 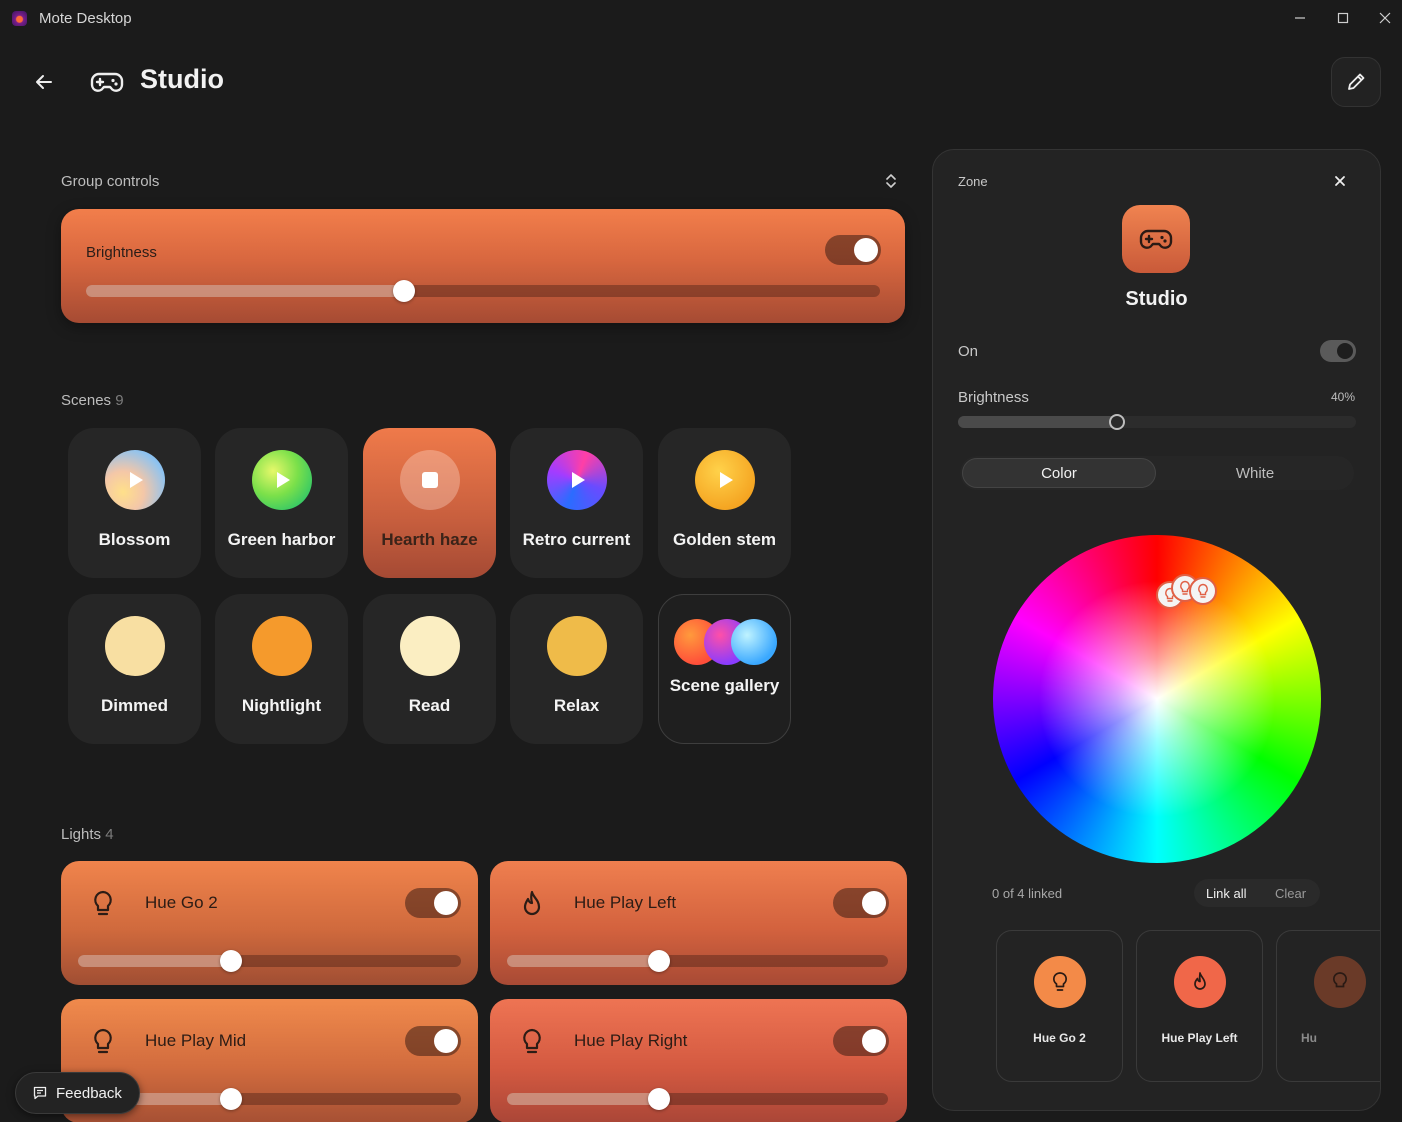 What do you see at coordinates (429, 669) in the screenshot?
I see `scene-read: Read` at bounding box center [429, 669].